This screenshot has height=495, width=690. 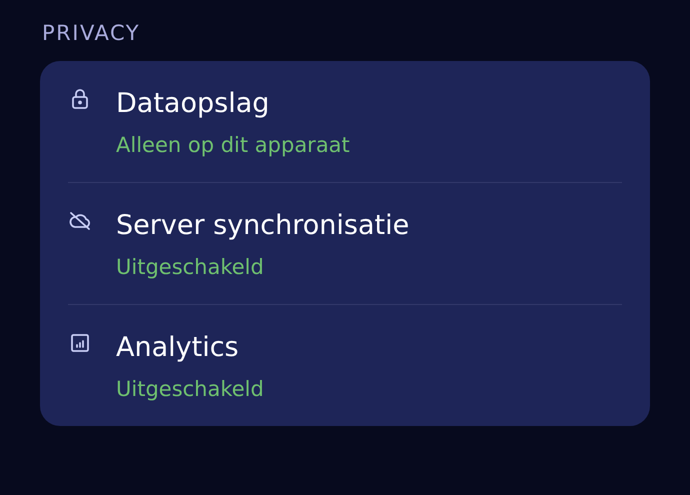 What do you see at coordinates (233, 145) in the screenshot?
I see `setting-status: Alleen op dit apparaat` at bounding box center [233, 145].